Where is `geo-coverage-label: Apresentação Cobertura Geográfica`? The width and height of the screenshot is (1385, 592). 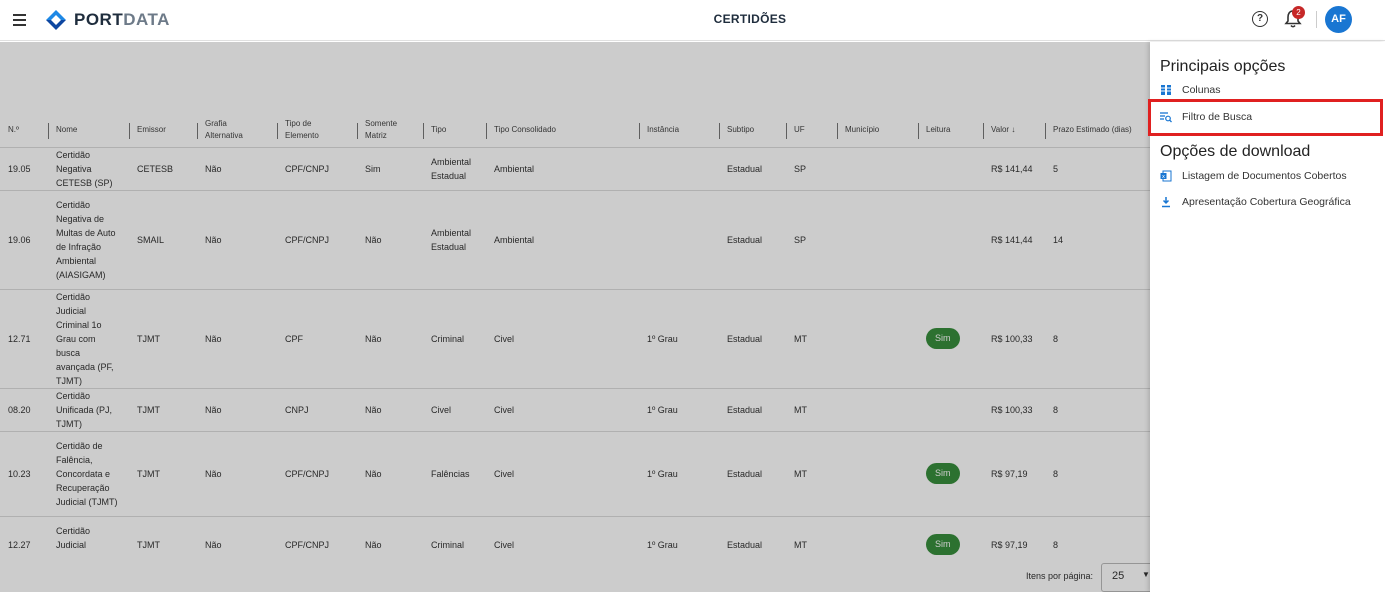 geo-coverage-label: Apresentação Cobertura Geográfica is located at coordinates (1266, 202).